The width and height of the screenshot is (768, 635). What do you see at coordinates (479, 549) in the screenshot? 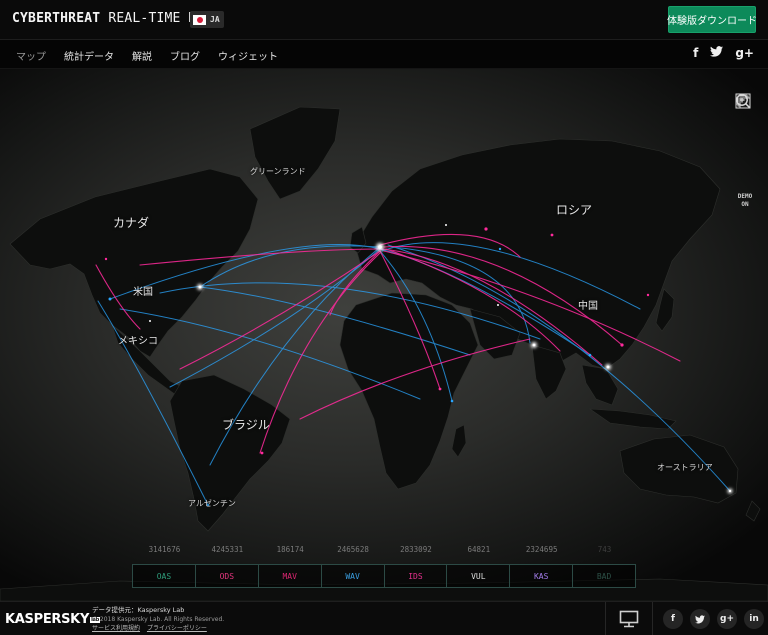
I see `count-vul: 64821` at bounding box center [479, 549].